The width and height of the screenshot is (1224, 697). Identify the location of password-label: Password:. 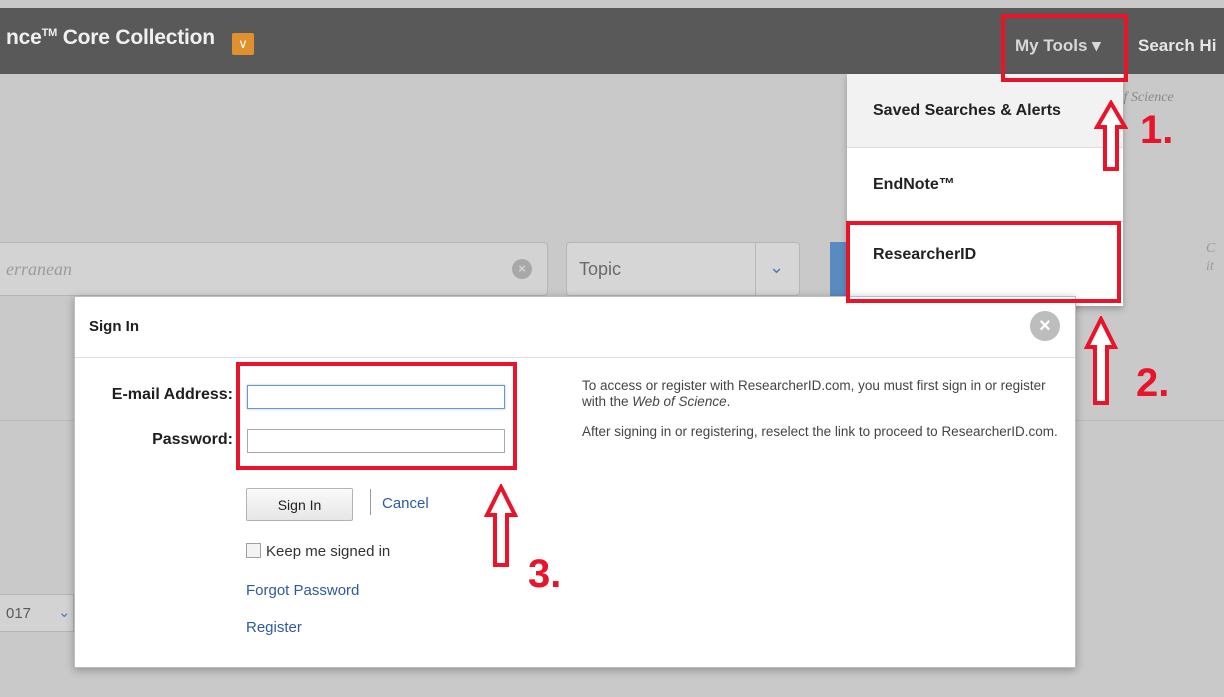
(192, 439).